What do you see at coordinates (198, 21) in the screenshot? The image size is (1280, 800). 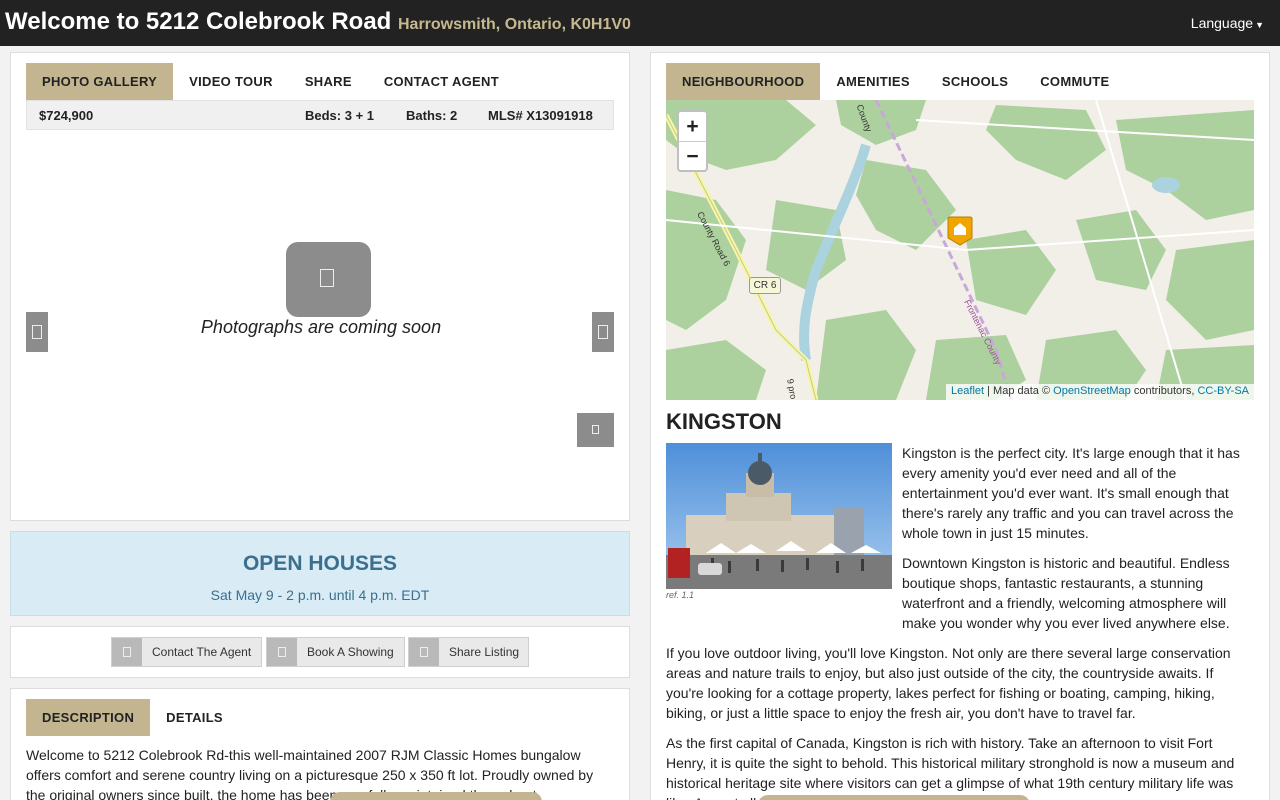 I see `page-title: Welcome to 5212 Colebrook Road` at bounding box center [198, 21].